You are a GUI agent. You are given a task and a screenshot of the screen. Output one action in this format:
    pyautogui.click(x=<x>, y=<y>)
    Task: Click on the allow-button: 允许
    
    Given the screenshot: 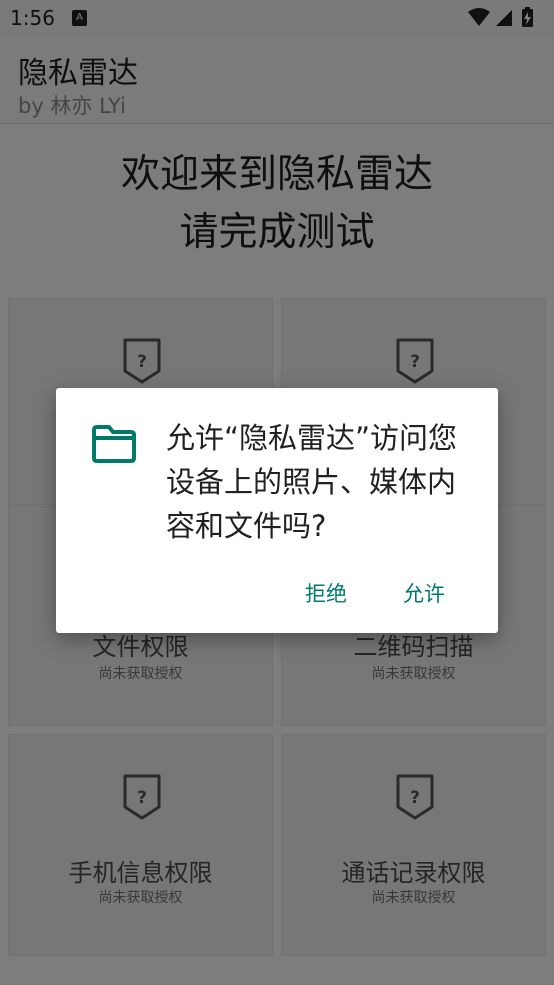 What is the action you would take?
    pyautogui.click(x=424, y=593)
    